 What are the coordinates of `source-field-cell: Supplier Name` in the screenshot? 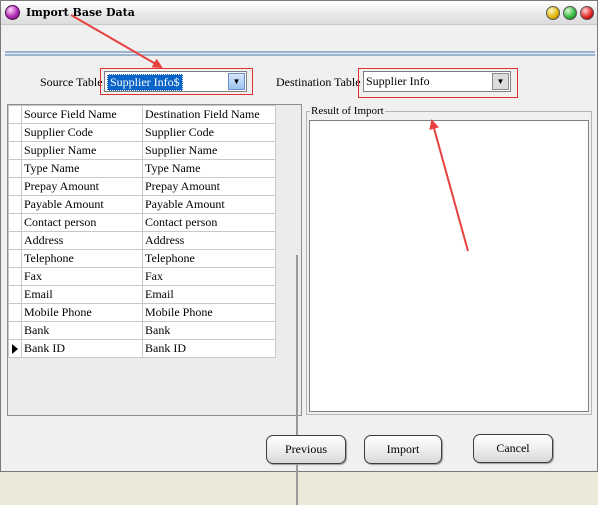 It's located at (82, 150).